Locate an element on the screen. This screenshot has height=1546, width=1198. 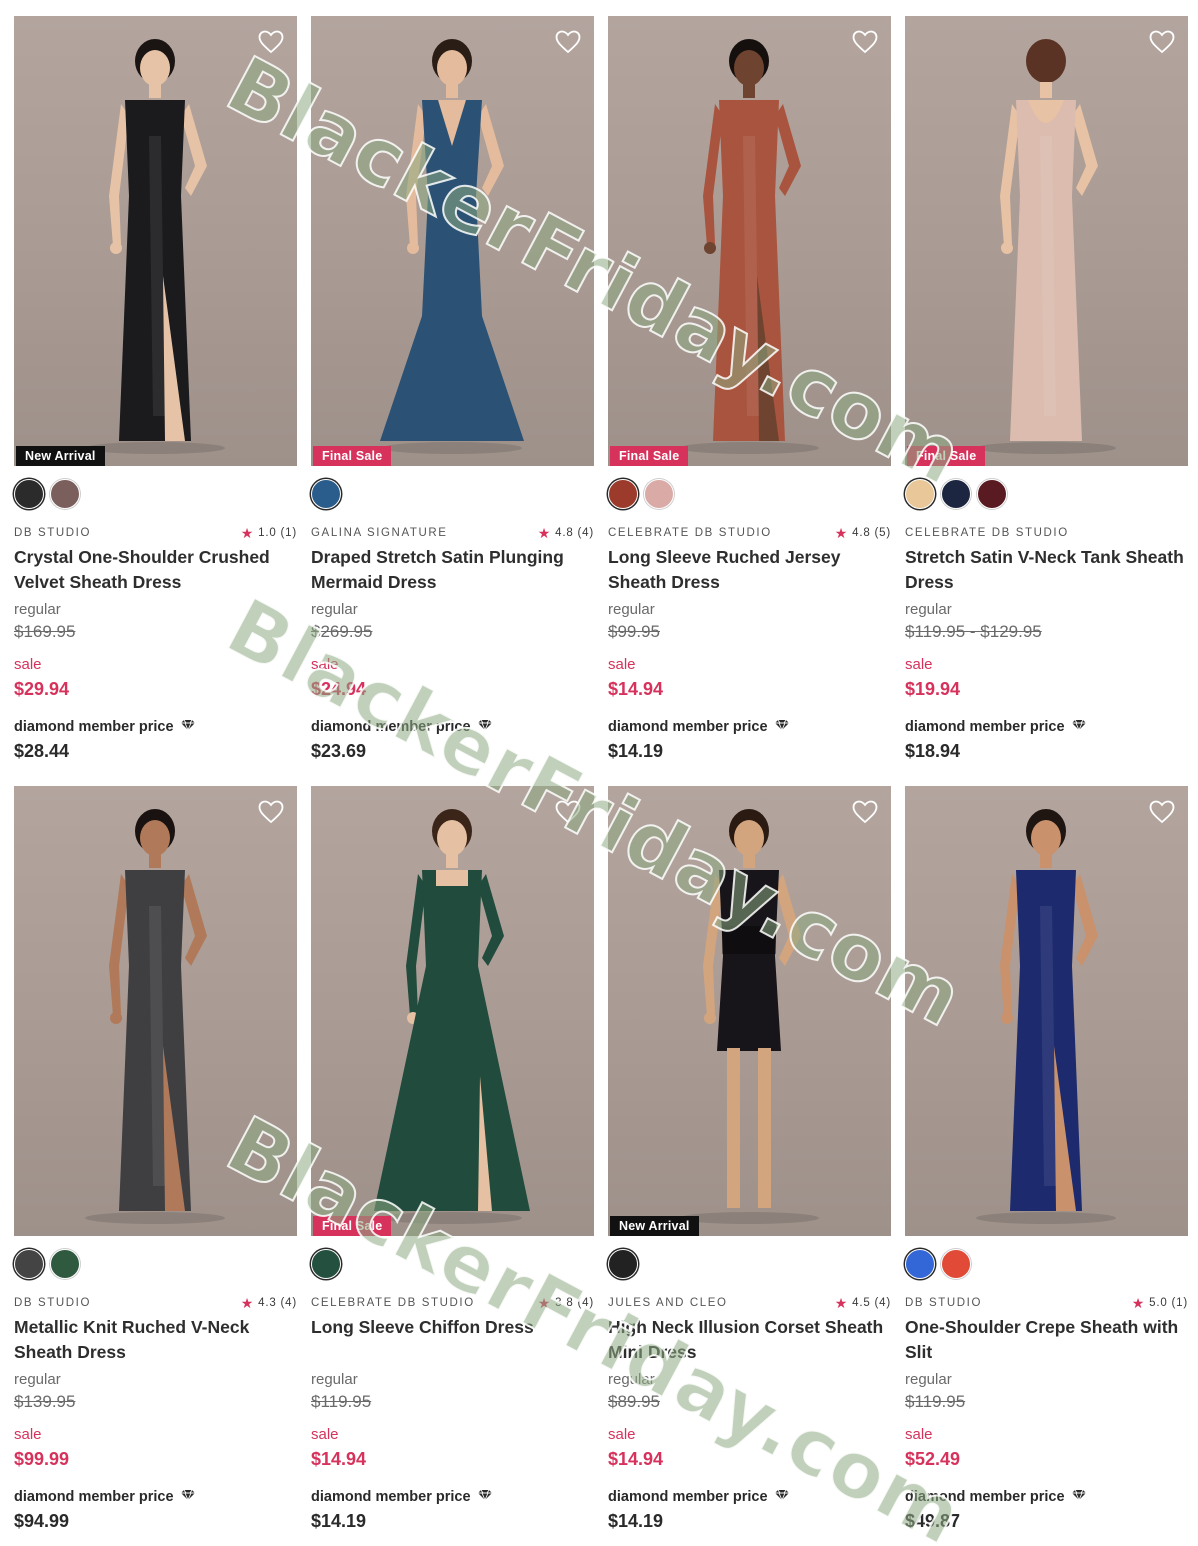
product-meta: DB STUDIO ★ 5.0 (1) is located at coordinates (1046, 1303).